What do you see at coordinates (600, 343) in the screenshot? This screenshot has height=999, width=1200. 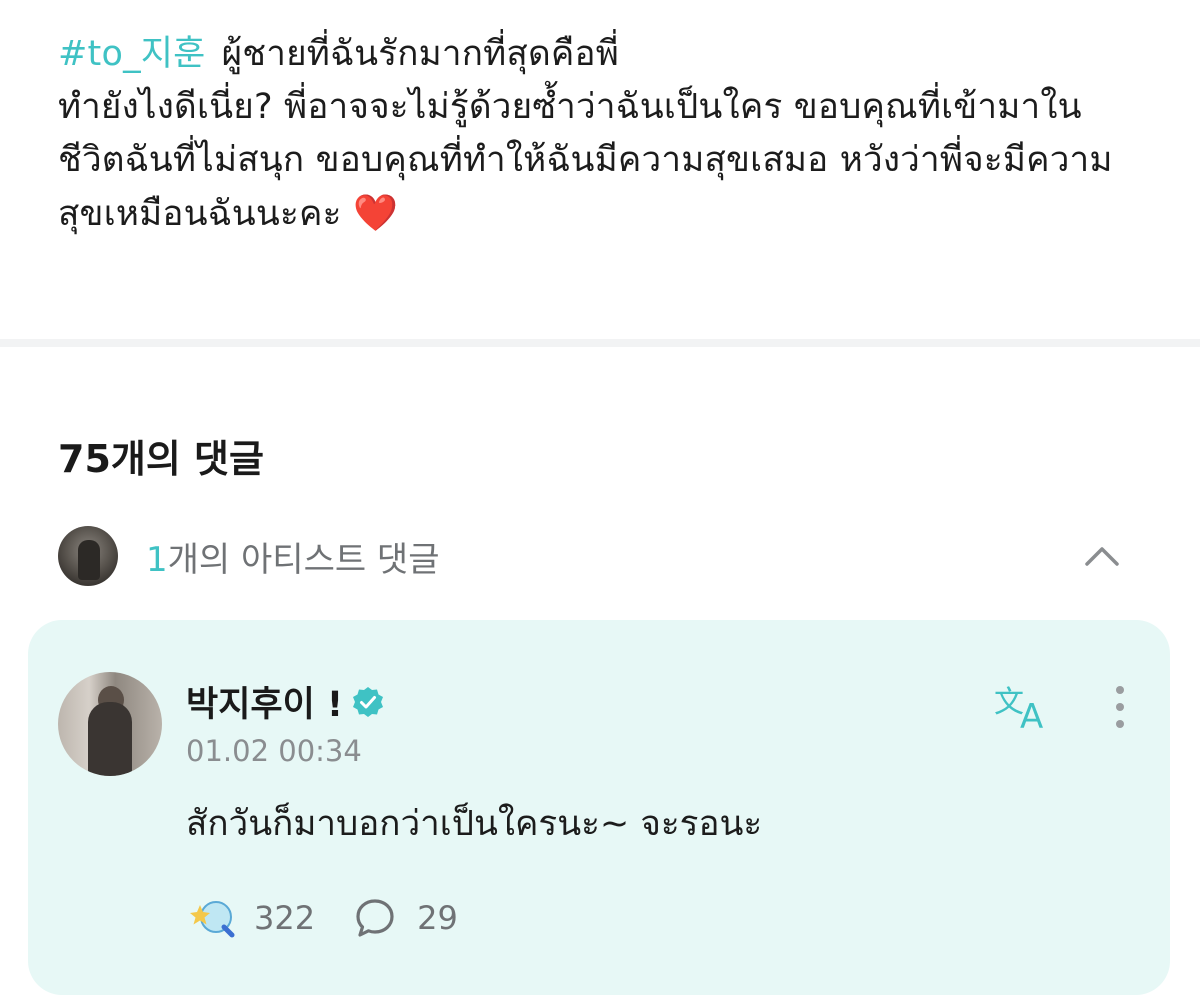 I see `section-divider` at bounding box center [600, 343].